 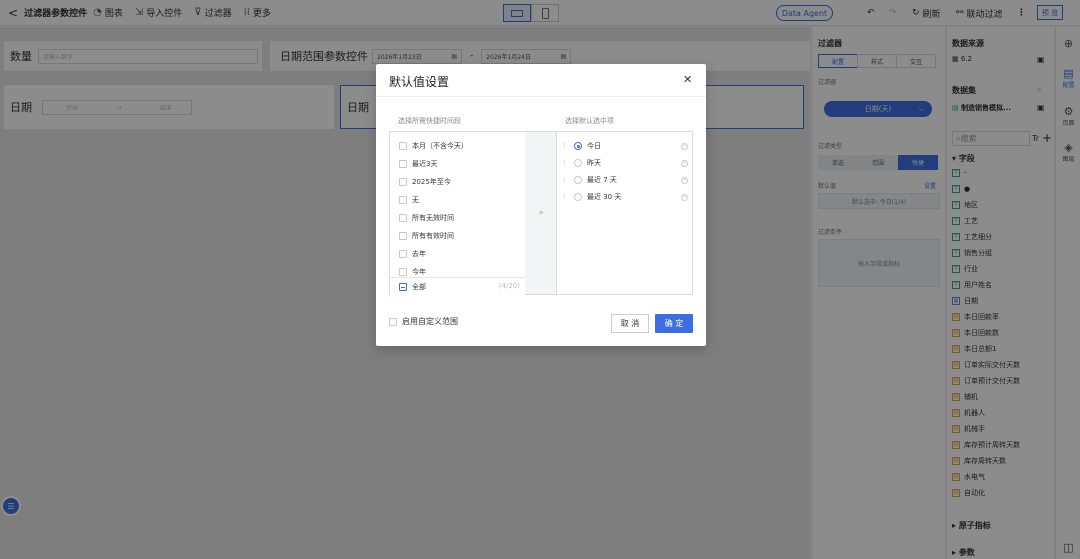 What do you see at coordinates (625, 197) in the screenshot?
I see `default-option: ⁞⁞ 最近 30 天 ✕` at bounding box center [625, 197].